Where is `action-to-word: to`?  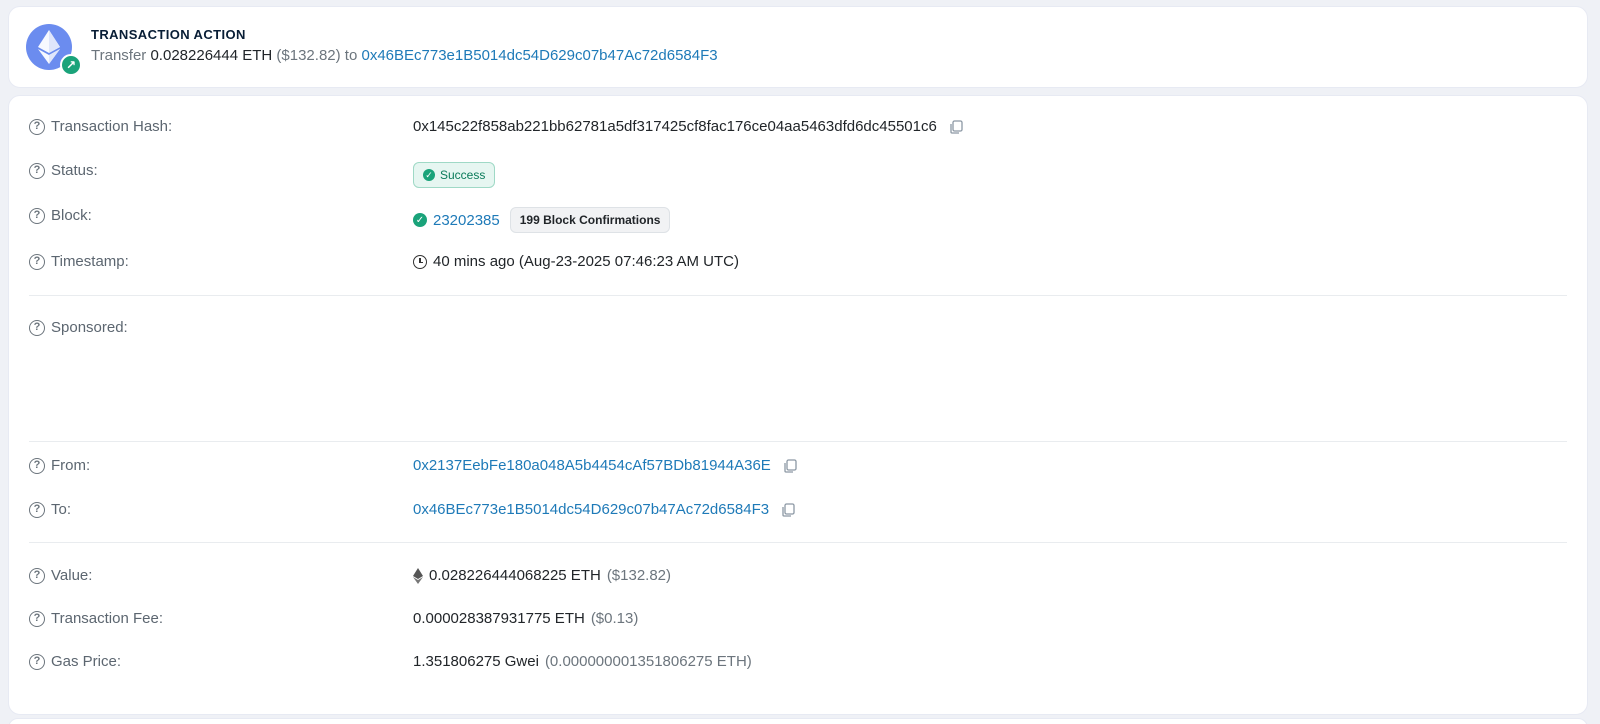 action-to-word: to is located at coordinates (351, 55).